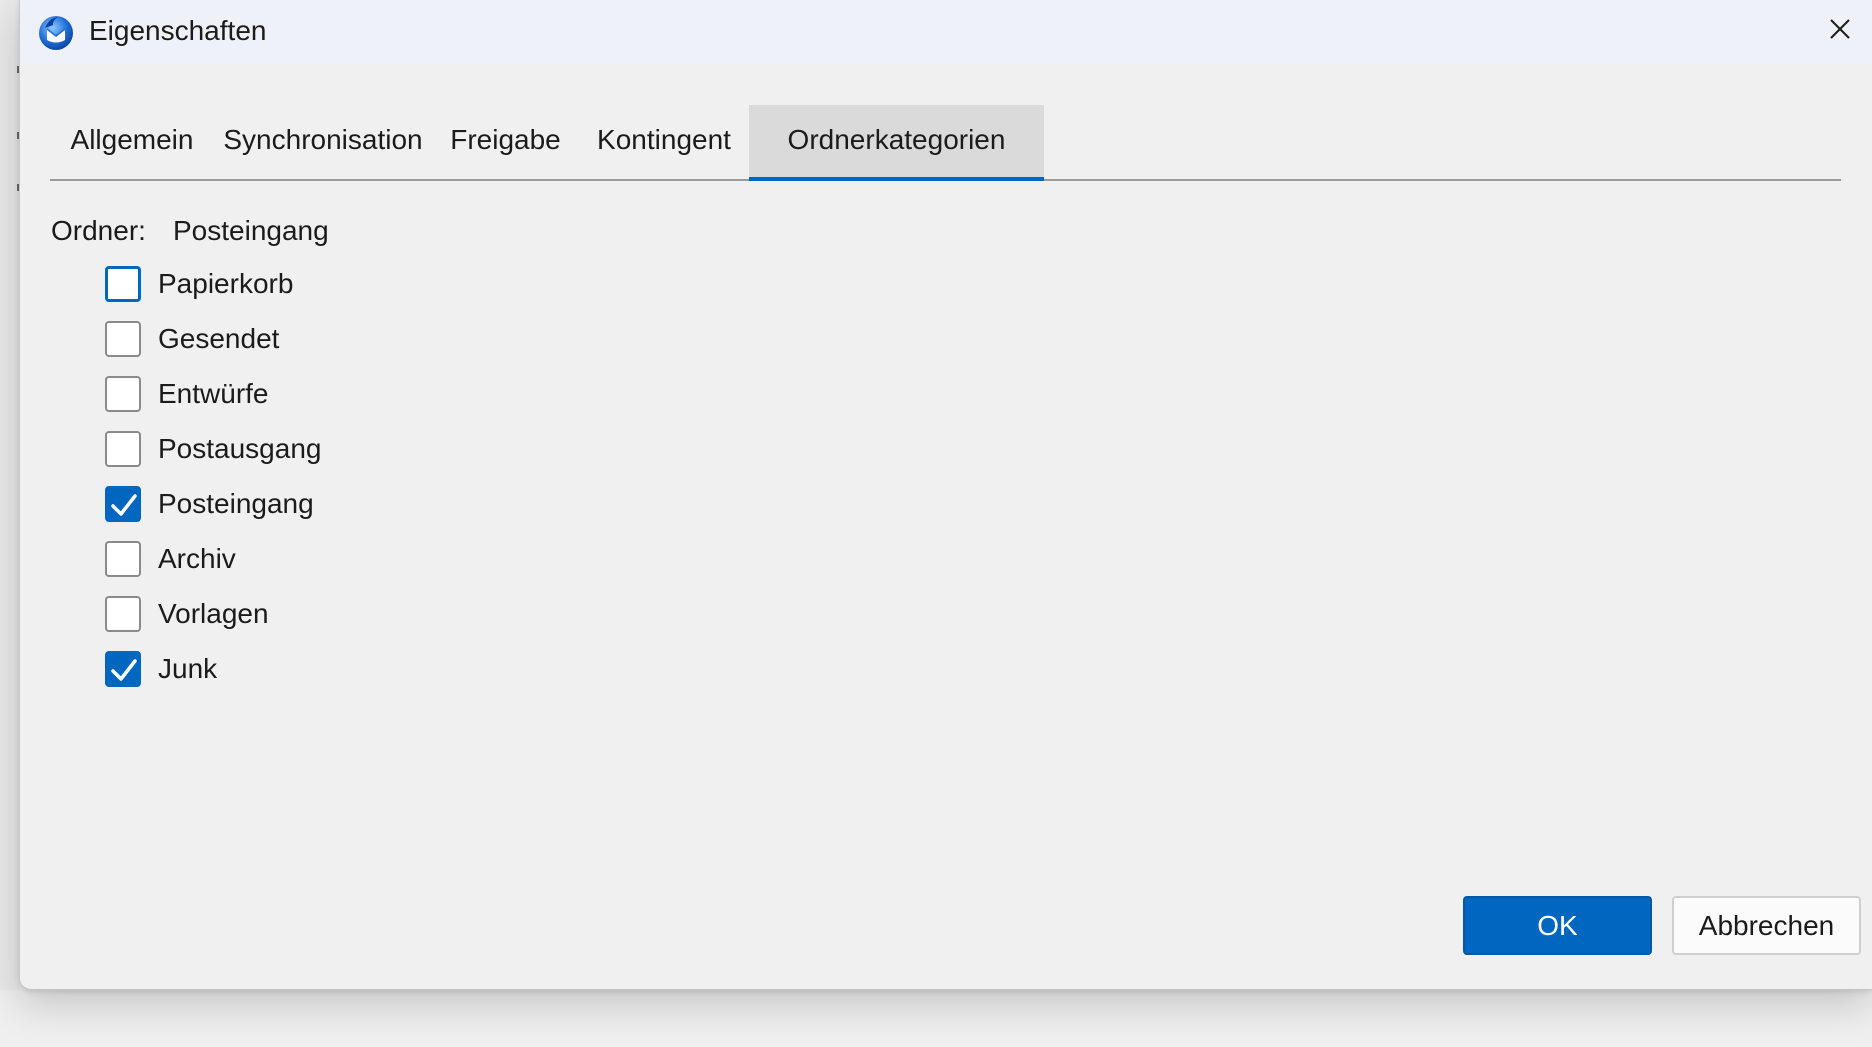 The height and width of the screenshot is (1047, 1872). I want to click on checkbox-label: Posteingang, so click(236, 503).